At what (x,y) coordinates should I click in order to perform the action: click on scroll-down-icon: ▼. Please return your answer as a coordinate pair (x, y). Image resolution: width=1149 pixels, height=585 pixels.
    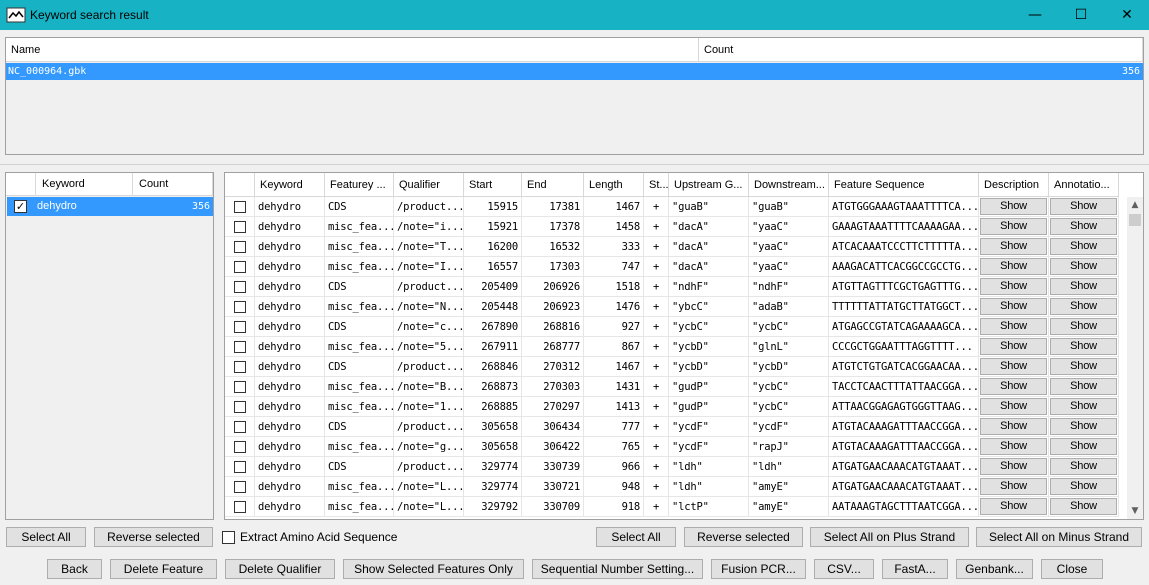
    Looking at the image, I should click on (1135, 511).